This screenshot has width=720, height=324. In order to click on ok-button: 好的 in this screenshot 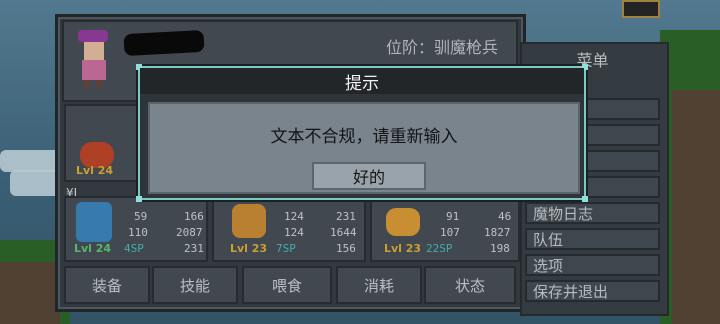, I will do `click(369, 176)`.